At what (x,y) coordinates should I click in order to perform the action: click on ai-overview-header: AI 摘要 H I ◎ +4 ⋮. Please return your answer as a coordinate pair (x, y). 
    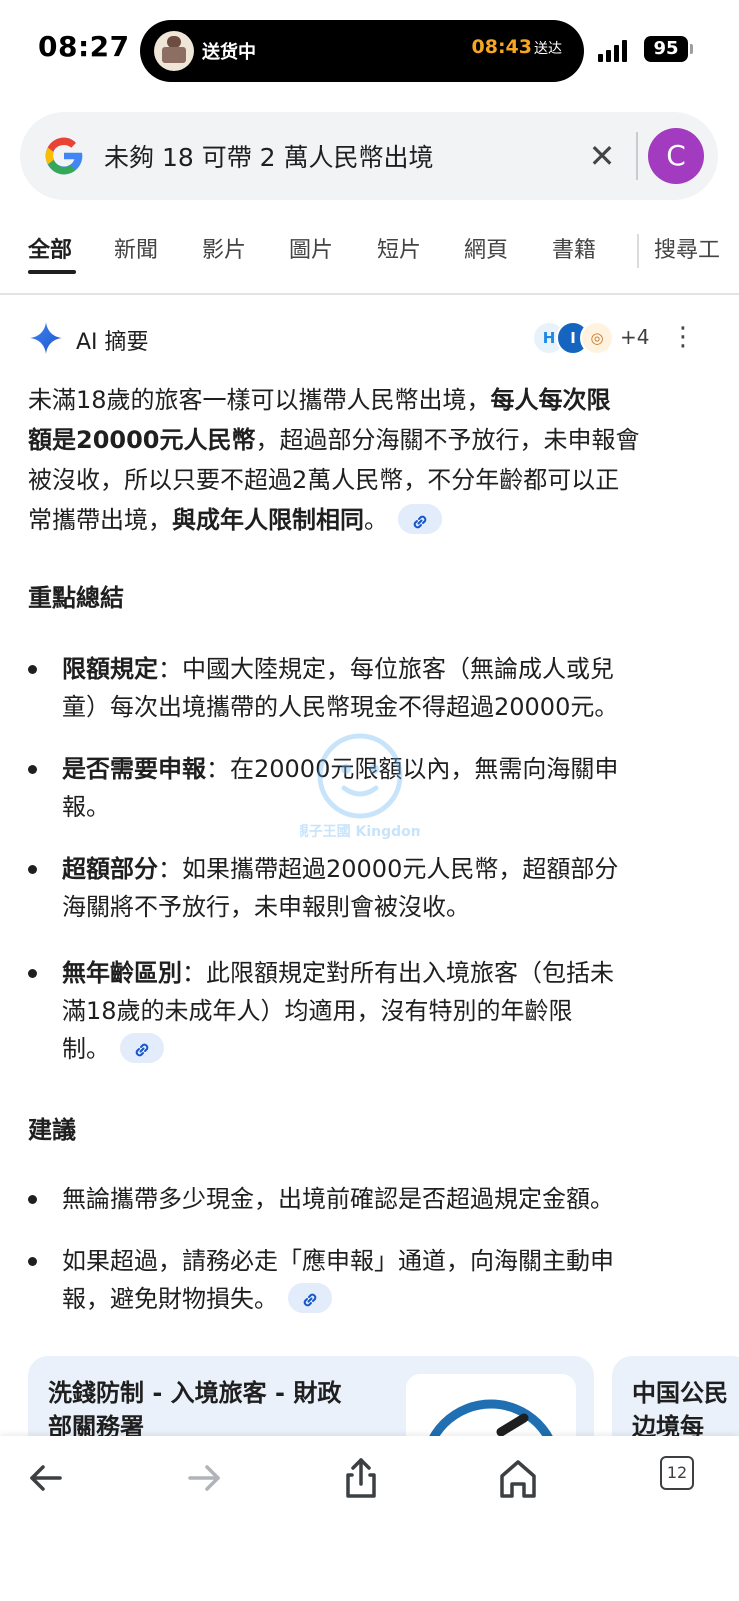
    Looking at the image, I should click on (373, 338).